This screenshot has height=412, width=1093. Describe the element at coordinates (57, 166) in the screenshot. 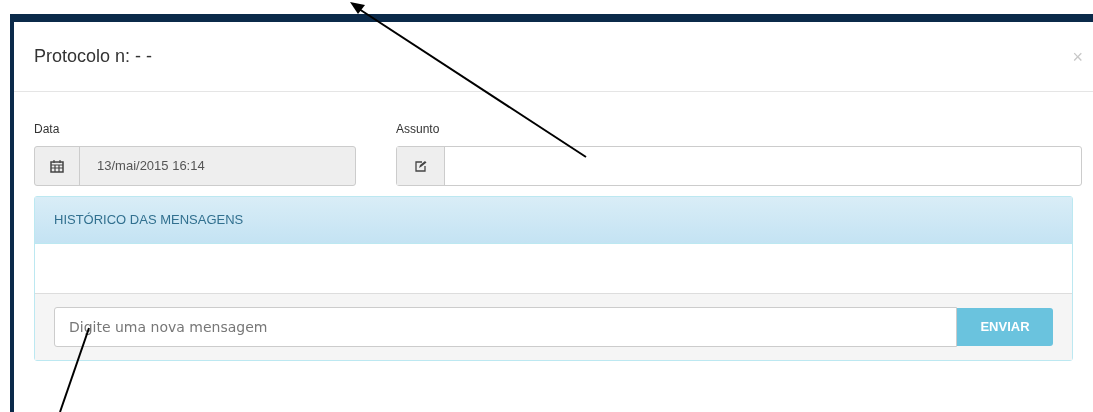

I see `calendar-icon` at that location.